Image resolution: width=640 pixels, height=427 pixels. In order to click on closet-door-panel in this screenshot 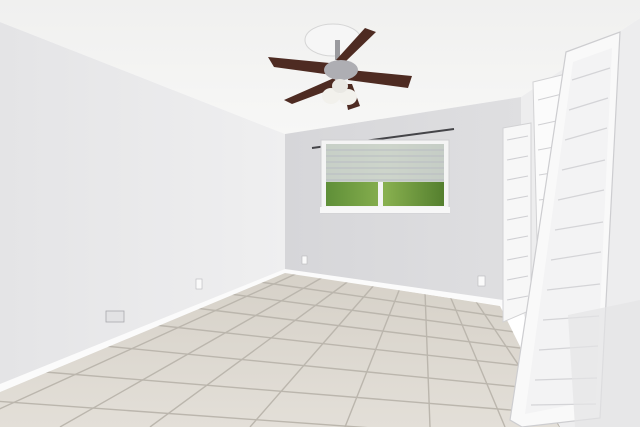, I will do `click(517, 222)`.